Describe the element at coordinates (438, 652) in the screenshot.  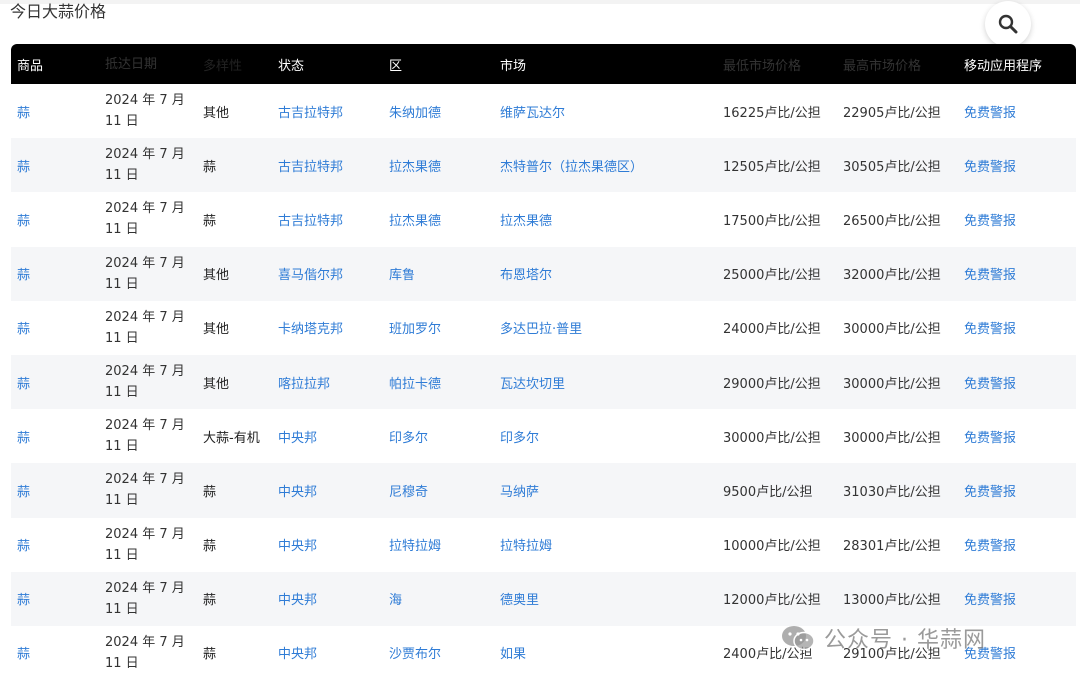
I see `district-link: 沙贾布尔` at that location.